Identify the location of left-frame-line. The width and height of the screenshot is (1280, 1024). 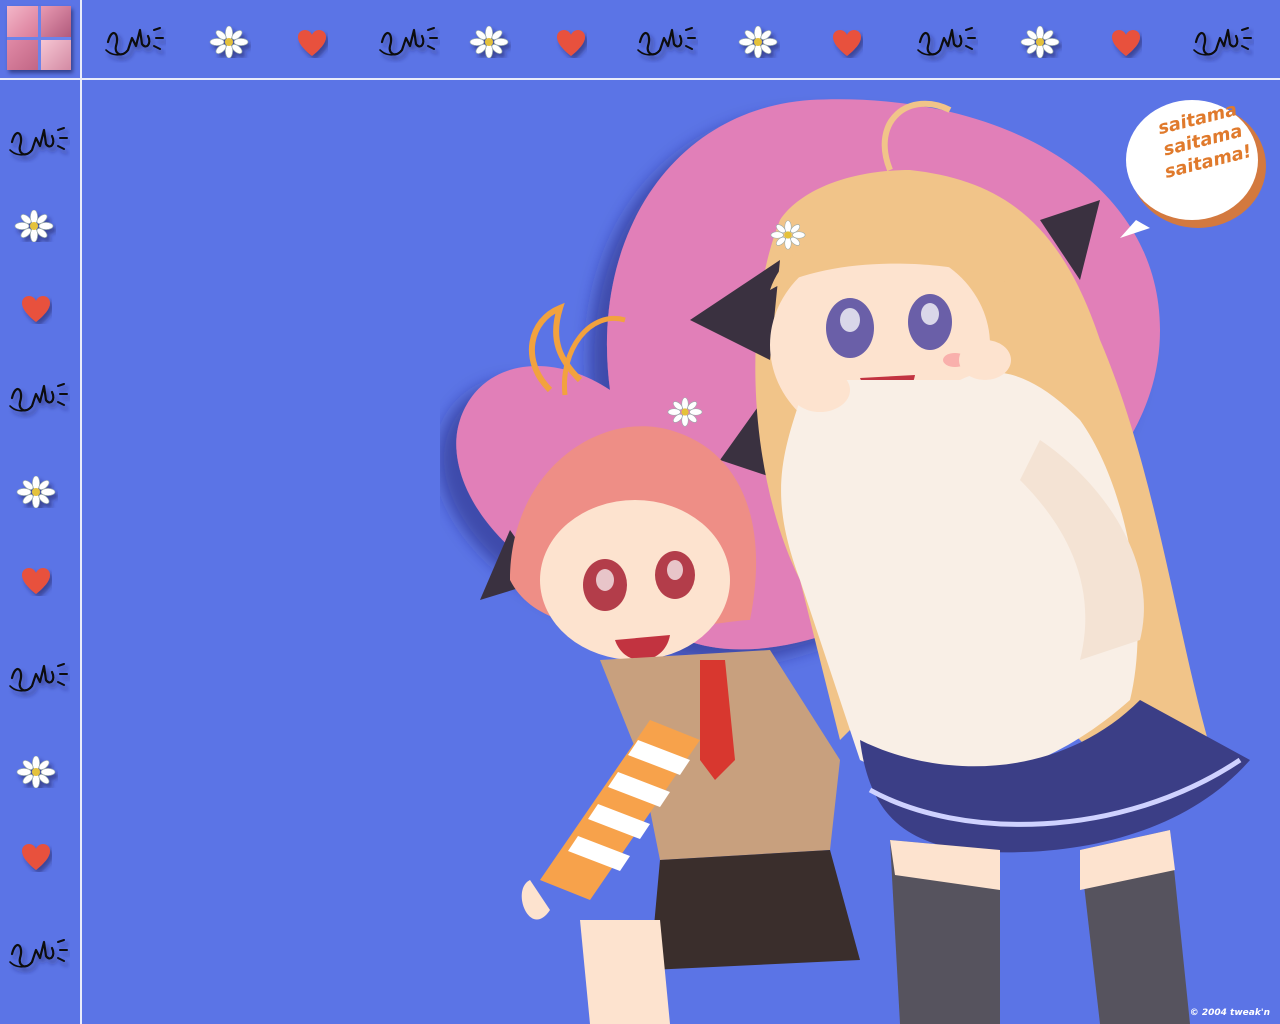
(81, 512).